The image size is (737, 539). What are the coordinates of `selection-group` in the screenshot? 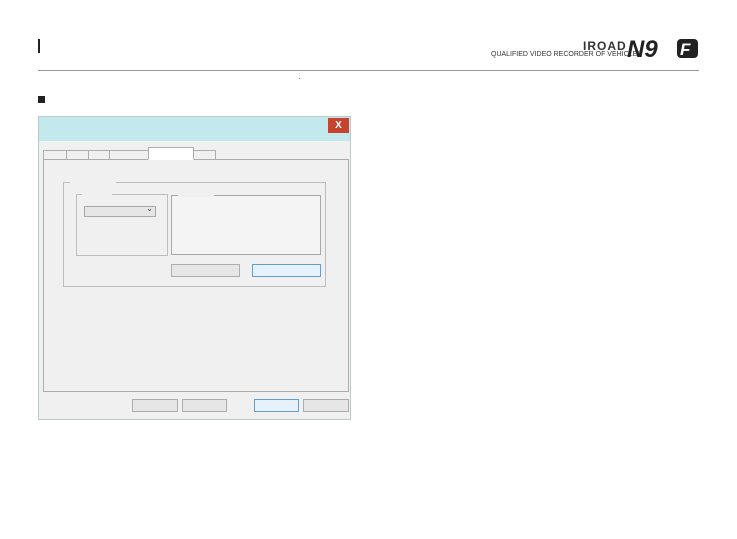 It's located at (122, 224).